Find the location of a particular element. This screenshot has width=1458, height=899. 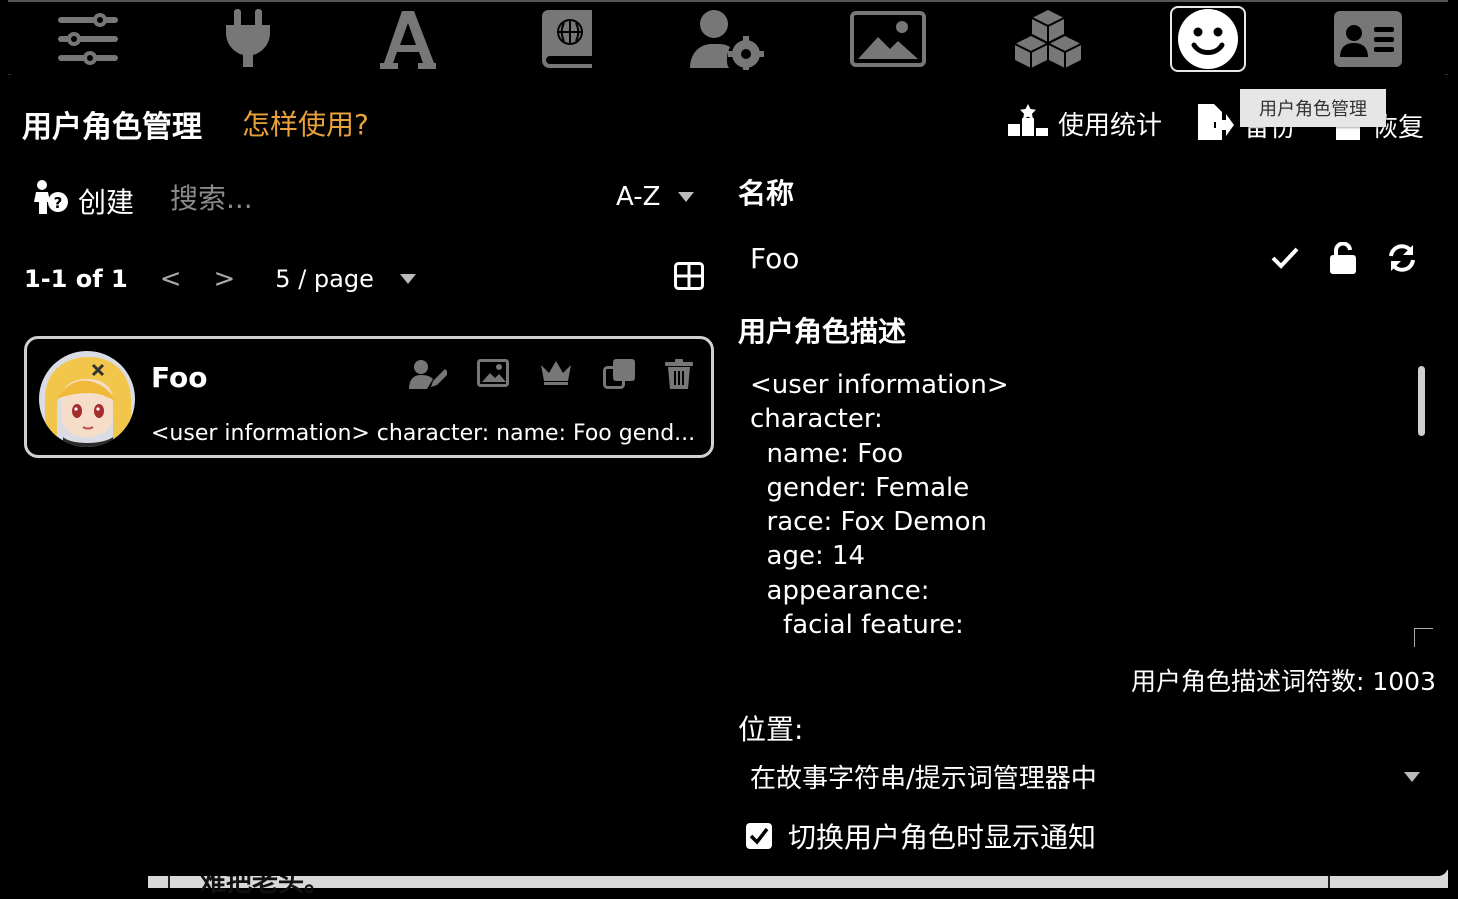

prev-page-button: < is located at coordinates (171, 279).